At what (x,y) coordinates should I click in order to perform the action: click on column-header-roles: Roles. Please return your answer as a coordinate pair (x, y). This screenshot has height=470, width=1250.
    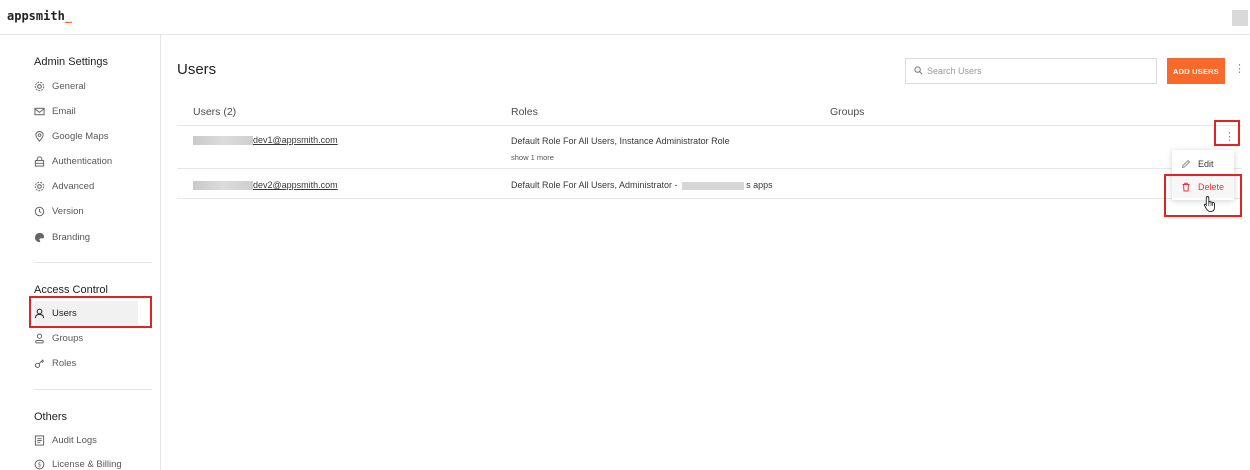
    Looking at the image, I should click on (524, 112).